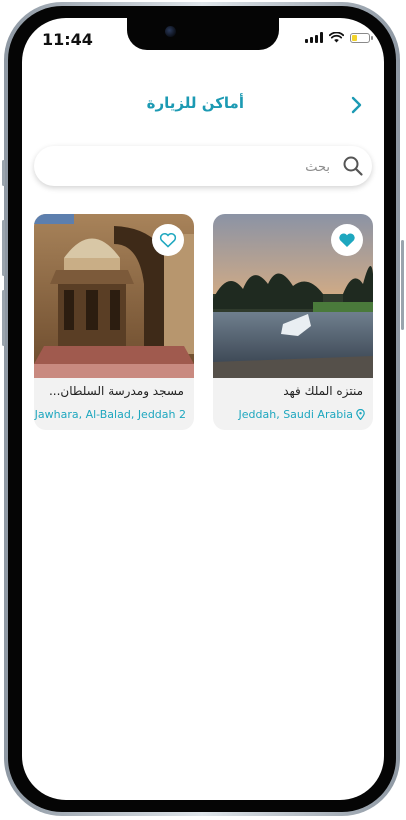 The height and width of the screenshot is (820, 406). Describe the element at coordinates (360, 414) in the screenshot. I see `location-pin-icon` at that location.